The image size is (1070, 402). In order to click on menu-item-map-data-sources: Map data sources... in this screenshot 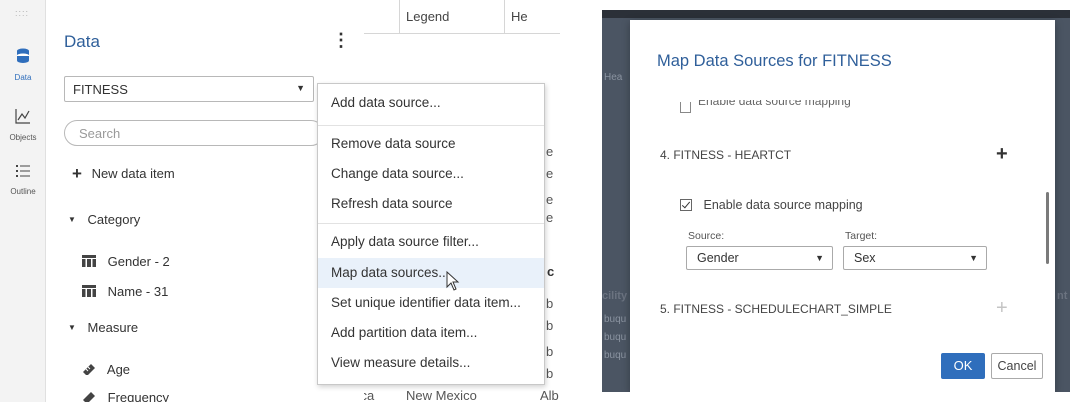, I will do `click(431, 273)`.